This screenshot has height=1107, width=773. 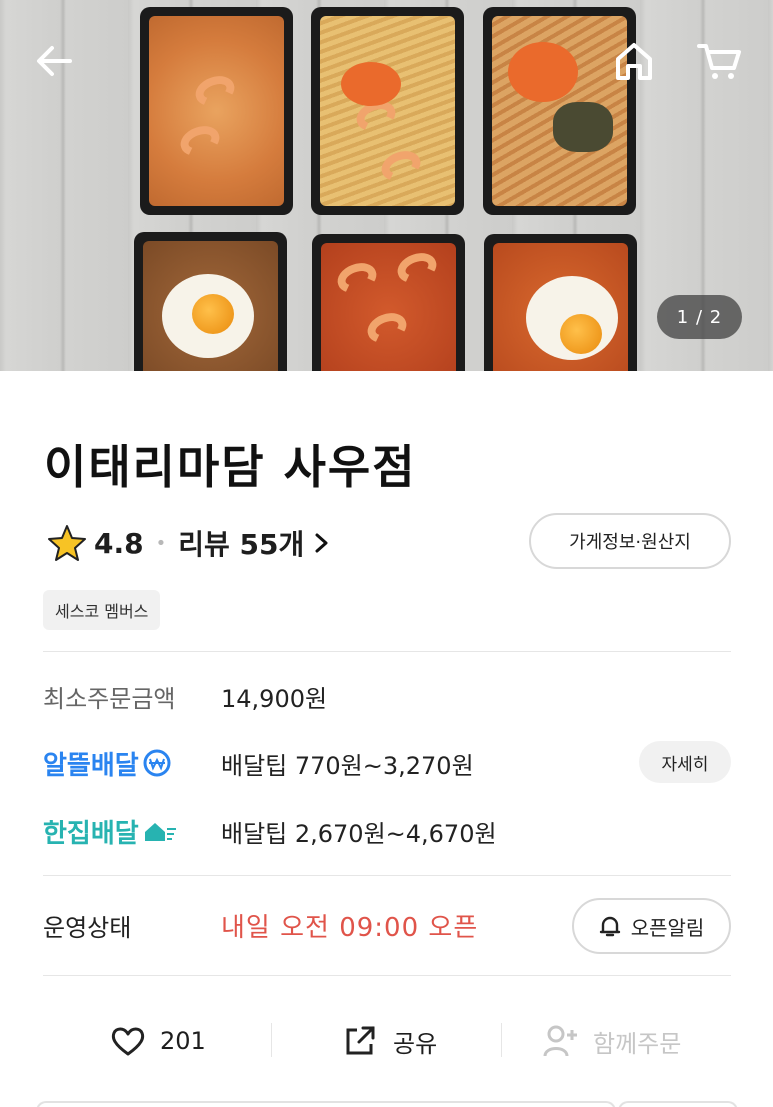 What do you see at coordinates (230, 467) in the screenshot?
I see `store-name: 이태리마담 사우점` at bounding box center [230, 467].